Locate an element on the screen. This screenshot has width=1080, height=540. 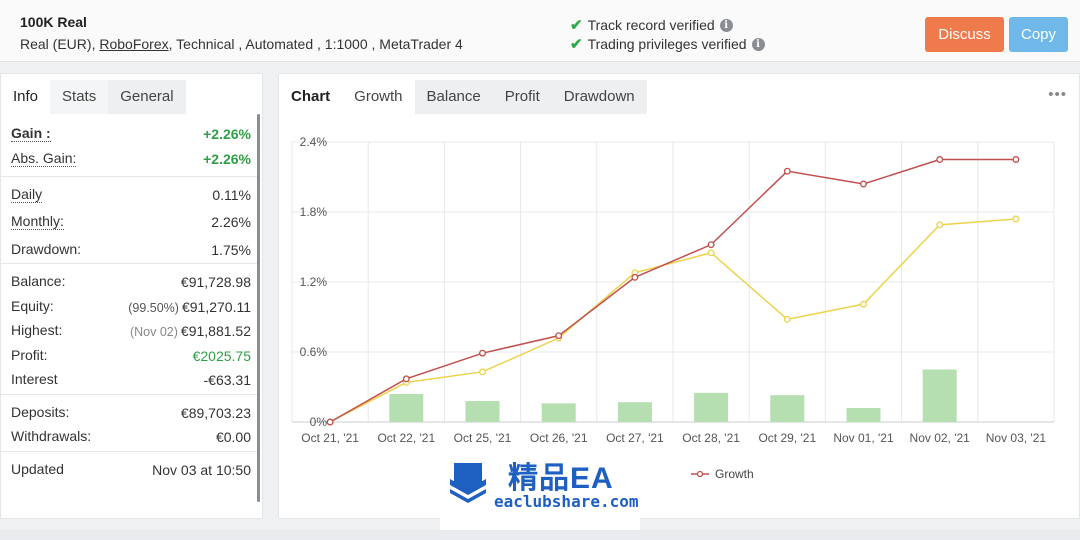
x-tick-label: Oct 28, '21 is located at coordinates (711, 438).